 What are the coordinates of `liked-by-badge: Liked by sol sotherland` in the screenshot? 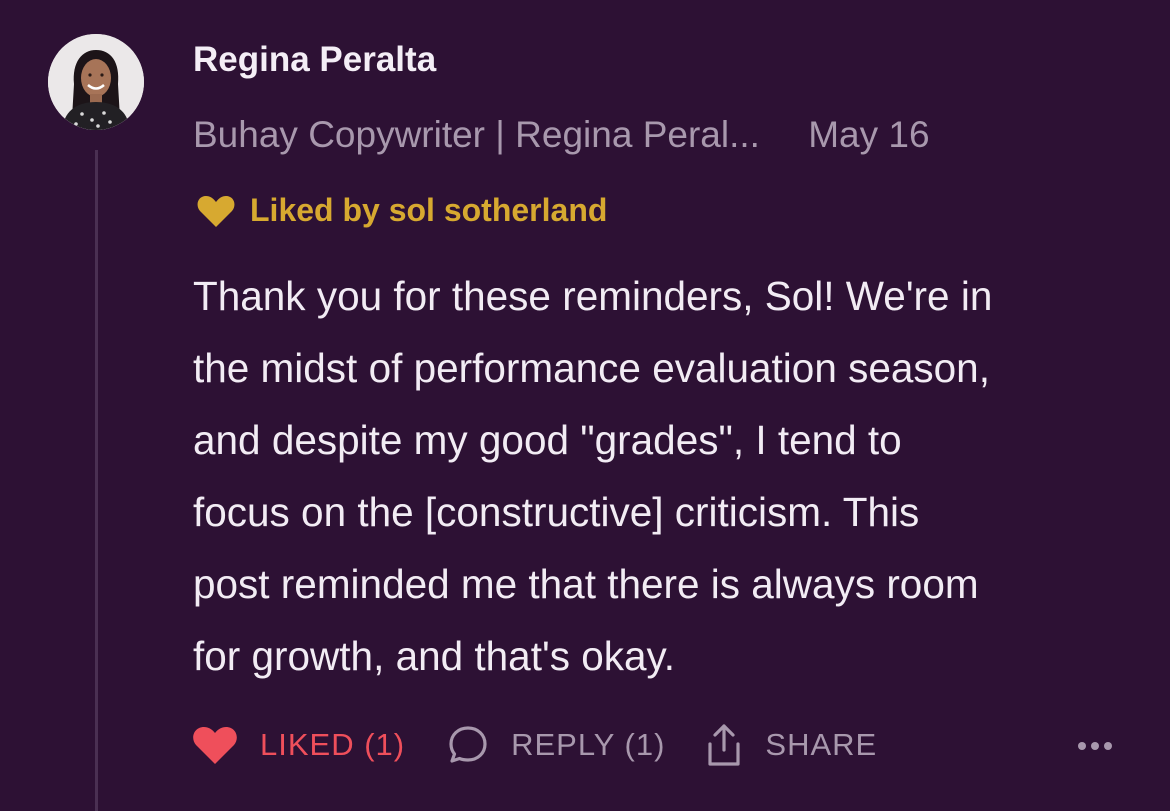 It's located at (401, 210).